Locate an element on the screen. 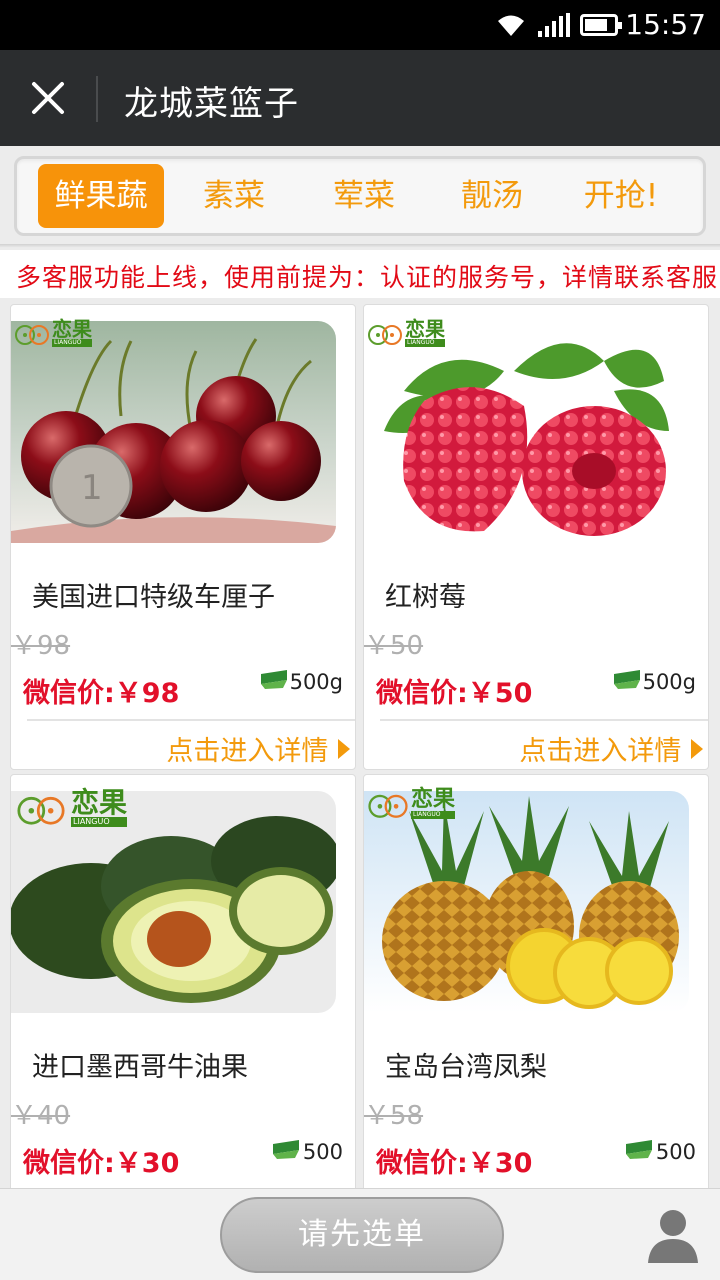 The width and height of the screenshot is (720, 1280). original-price: ￥40 is located at coordinates (41, 1116).